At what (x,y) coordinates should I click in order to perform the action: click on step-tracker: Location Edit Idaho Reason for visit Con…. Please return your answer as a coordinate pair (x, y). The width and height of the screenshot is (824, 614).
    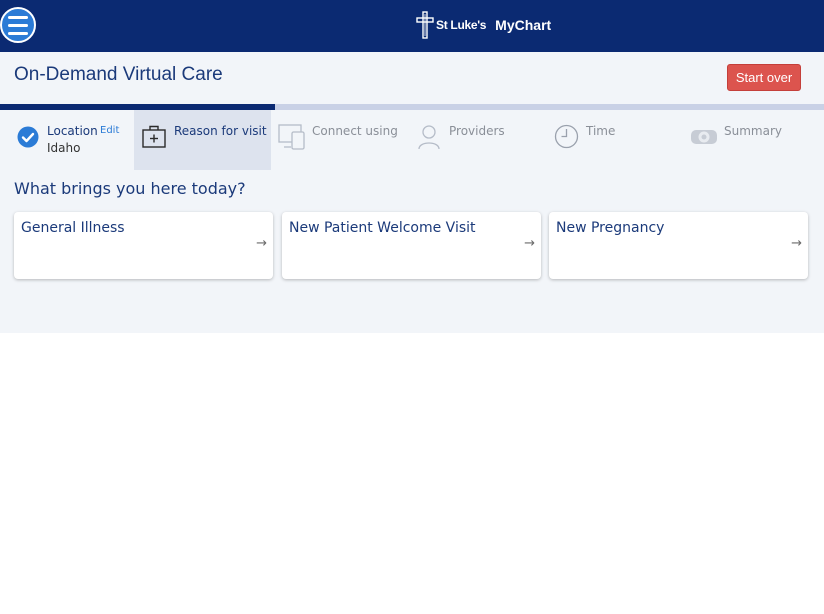
    Looking at the image, I should click on (412, 140).